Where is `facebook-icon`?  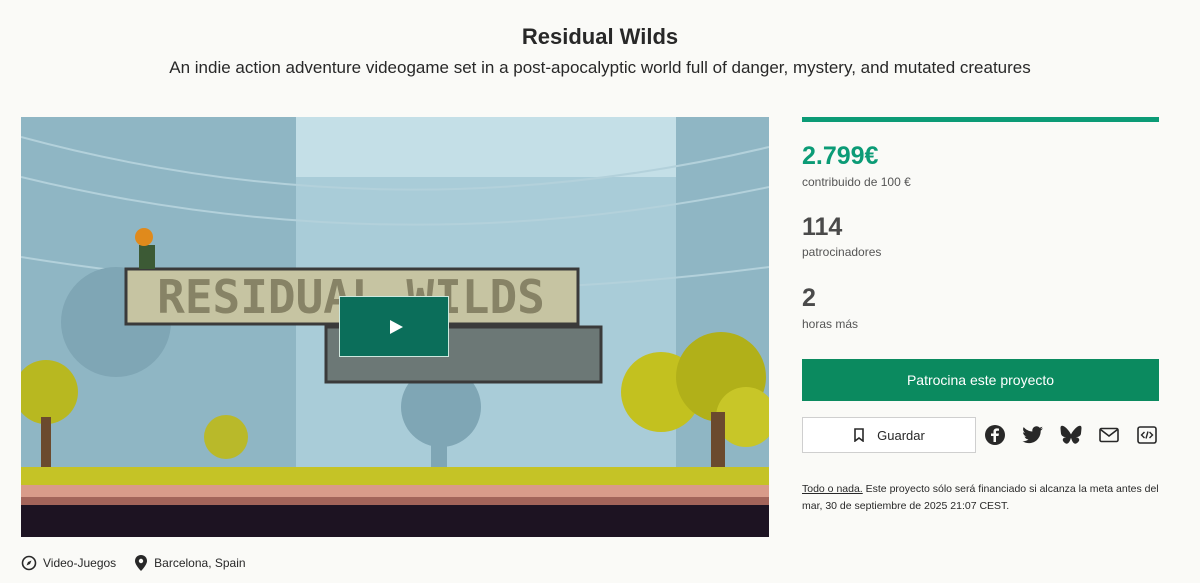
facebook-icon is located at coordinates (995, 435).